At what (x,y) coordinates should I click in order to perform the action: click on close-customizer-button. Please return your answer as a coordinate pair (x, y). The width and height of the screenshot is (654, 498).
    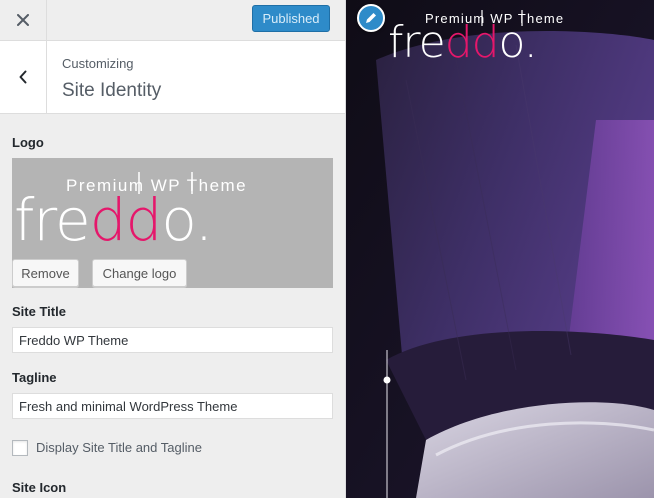
    Looking at the image, I should click on (23, 20).